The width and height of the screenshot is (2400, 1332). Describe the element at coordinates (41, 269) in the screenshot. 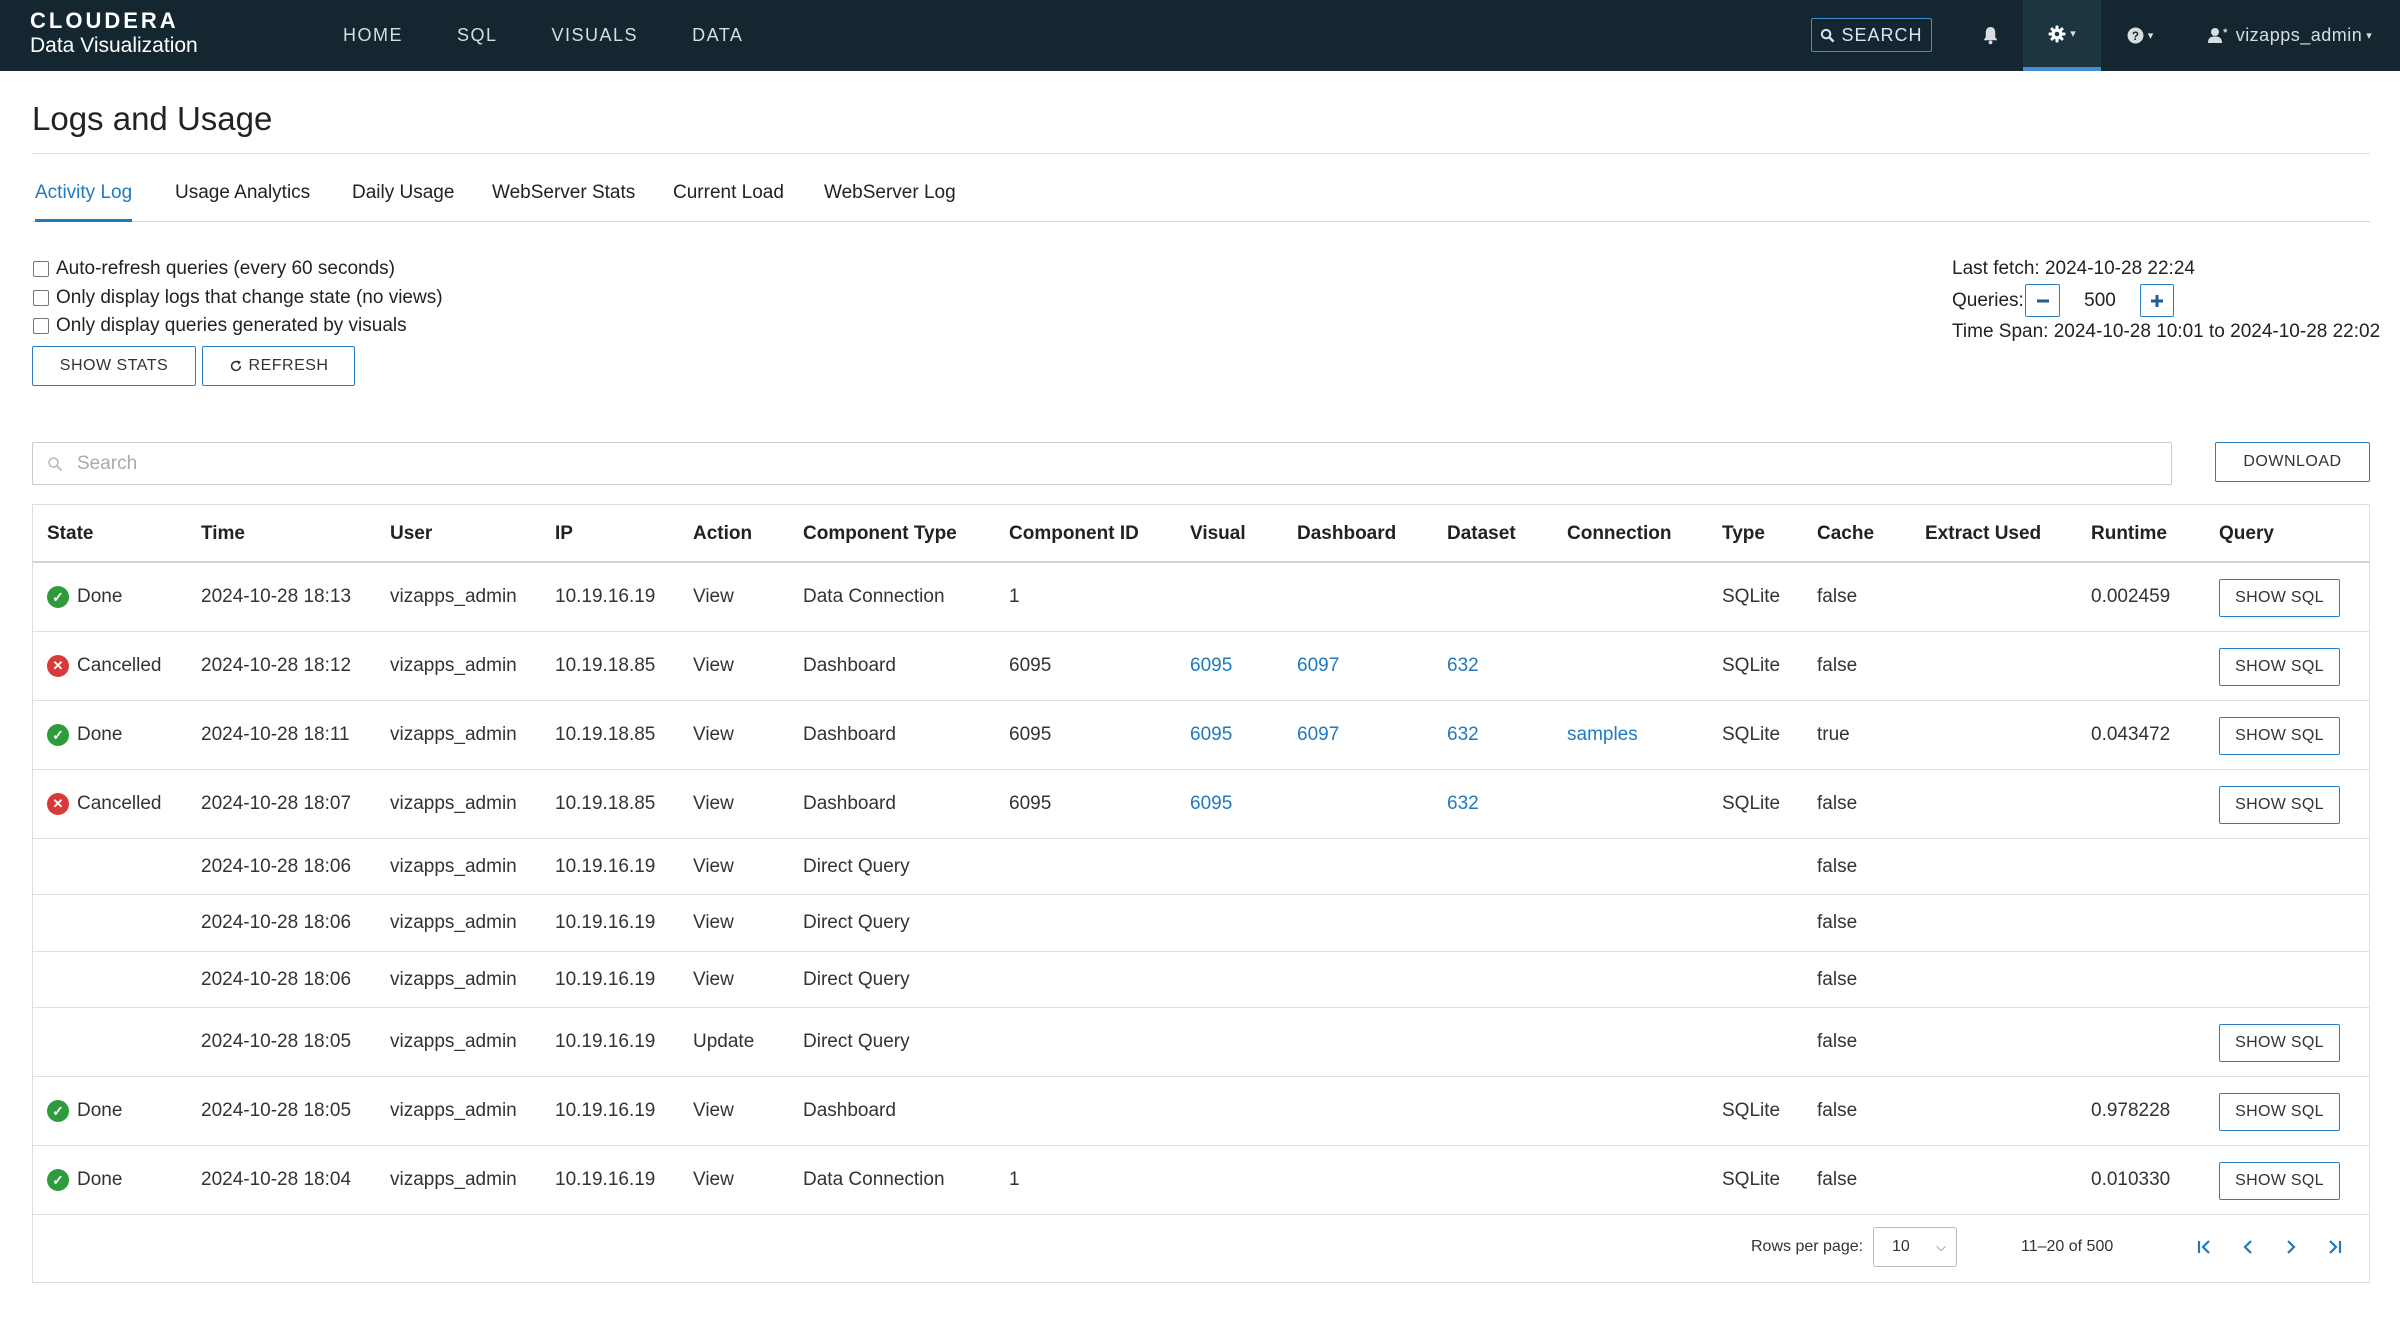

I see `auto-refresh-checkbox` at that location.